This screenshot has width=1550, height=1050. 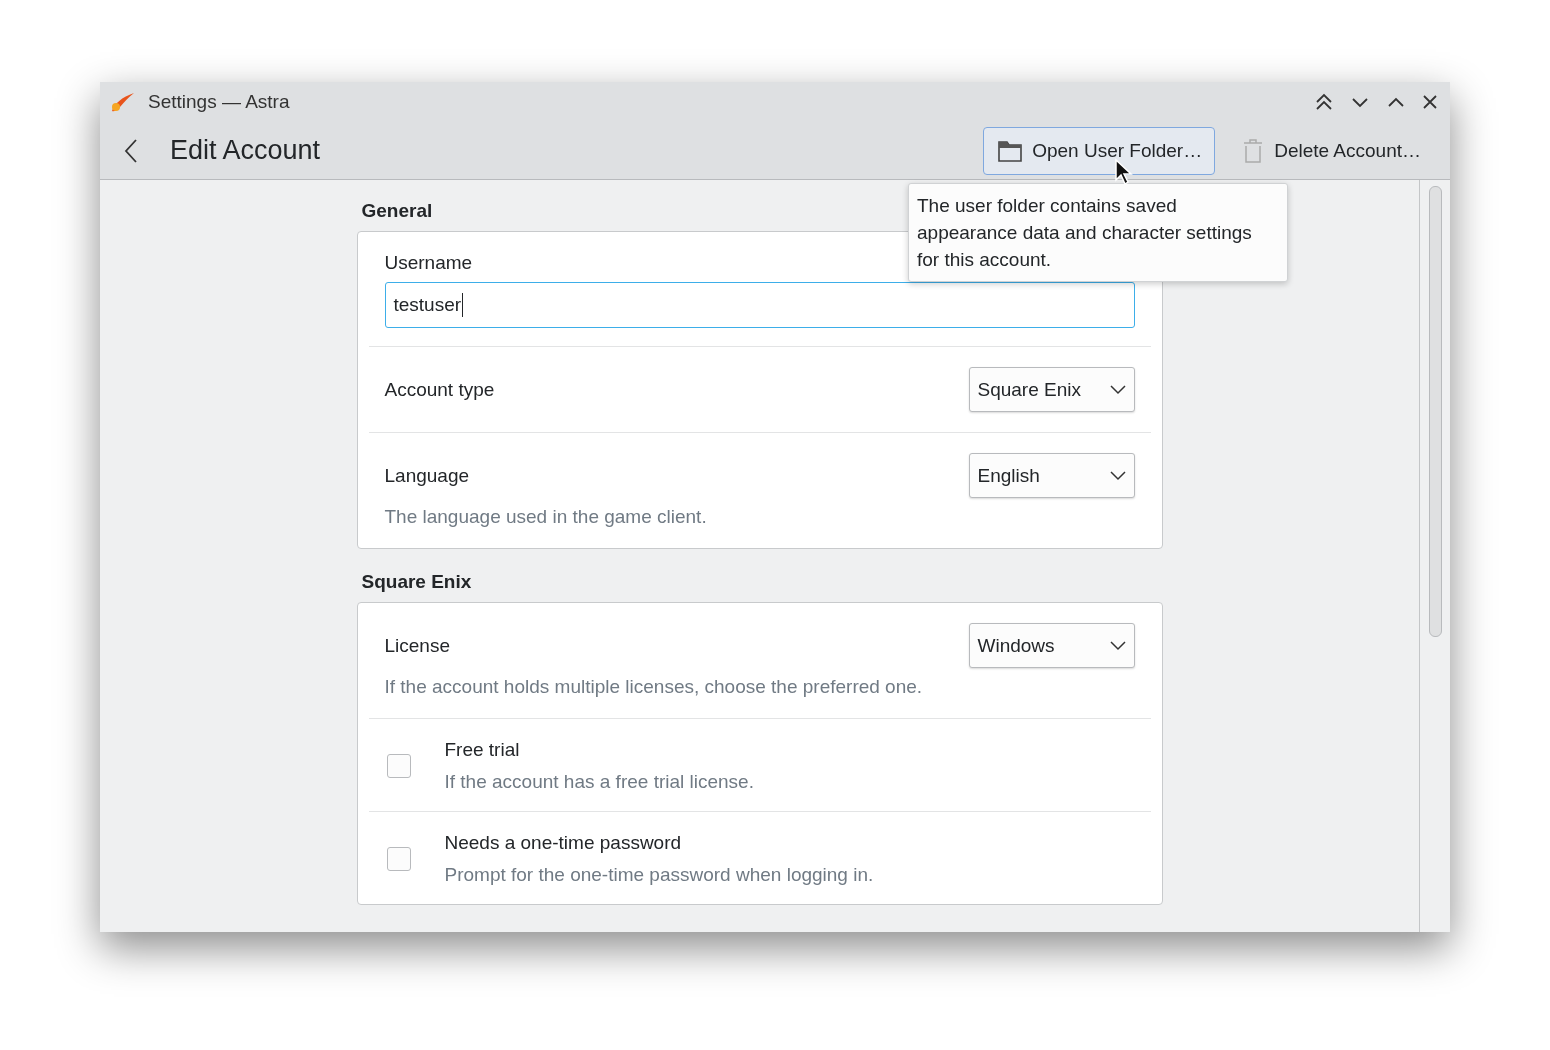 What do you see at coordinates (219, 102) in the screenshot?
I see `window-title: Settings — Astra` at bounding box center [219, 102].